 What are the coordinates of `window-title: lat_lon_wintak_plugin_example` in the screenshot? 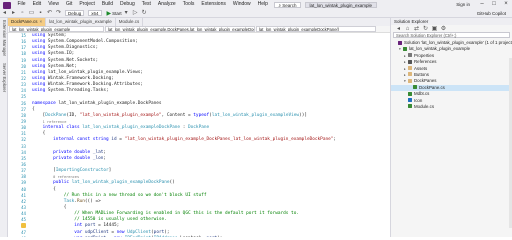 It's located at (341, 4).